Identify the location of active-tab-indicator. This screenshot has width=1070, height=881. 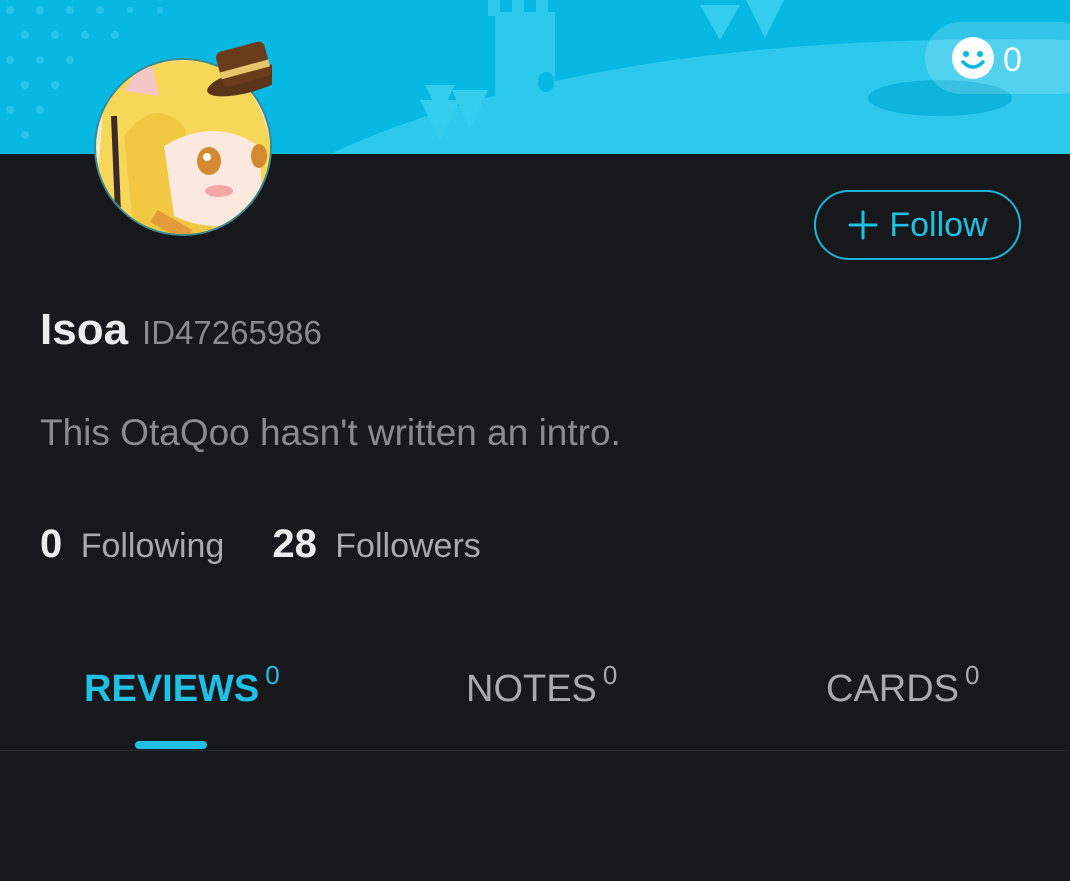
(171, 745).